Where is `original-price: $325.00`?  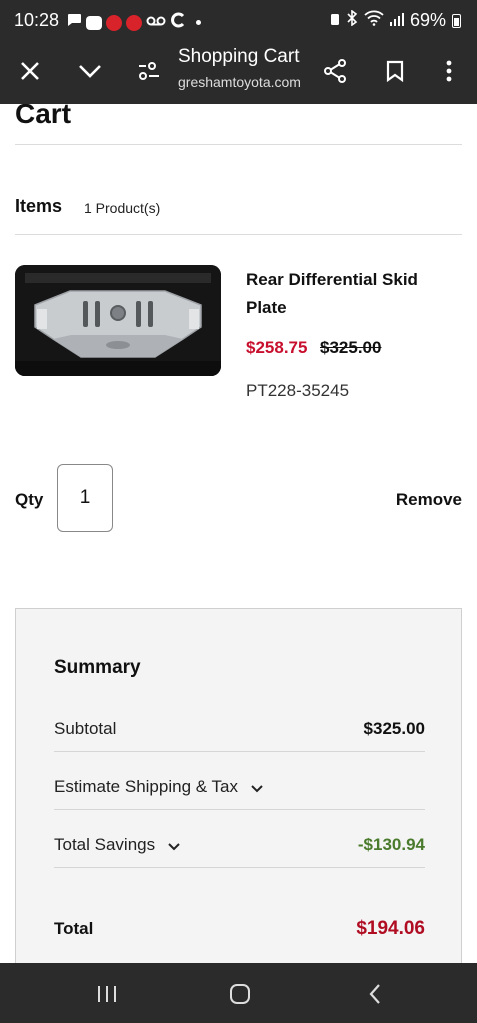 original-price: $325.00 is located at coordinates (351, 347).